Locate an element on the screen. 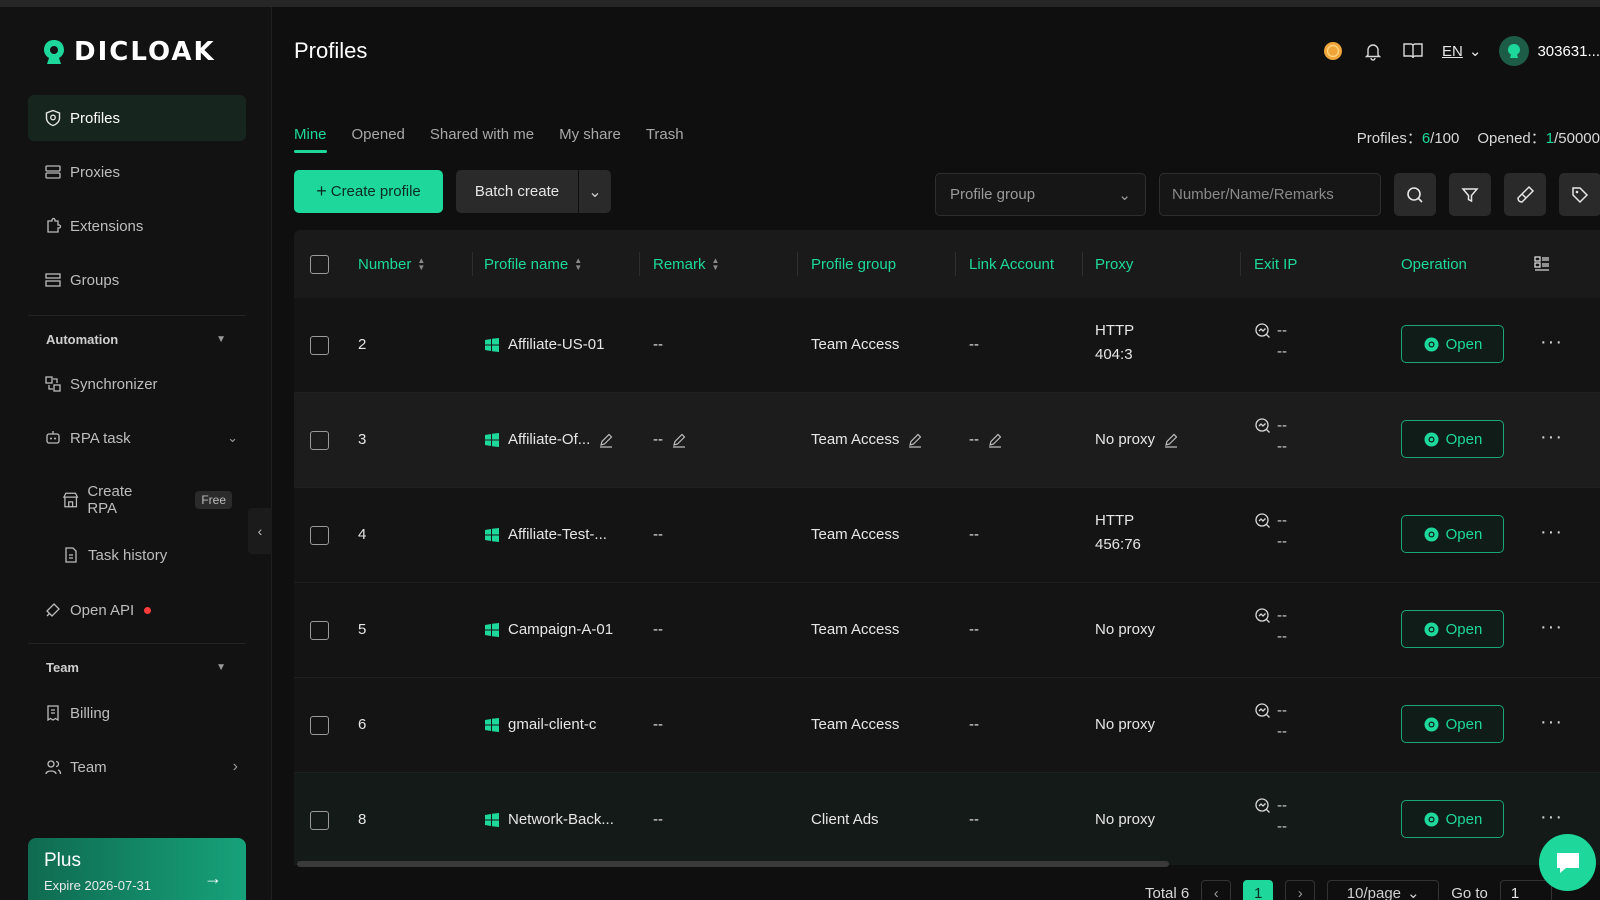  goto-input is located at coordinates (1525, 890).